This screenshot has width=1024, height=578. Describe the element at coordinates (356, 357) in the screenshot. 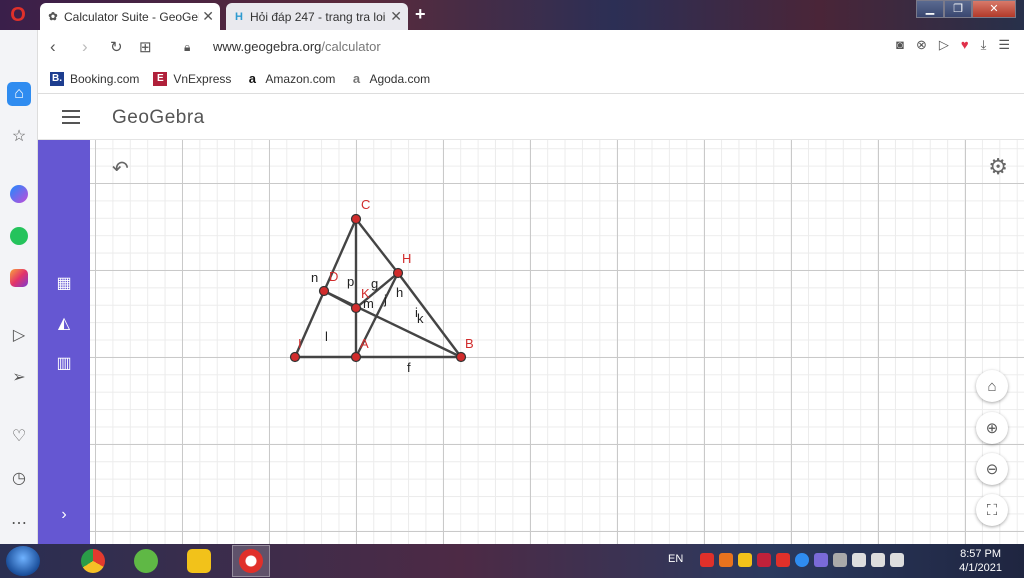

I see `point-a` at that location.